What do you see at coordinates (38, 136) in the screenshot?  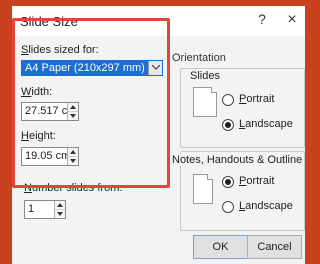 I see `height-label: Height:` at bounding box center [38, 136].